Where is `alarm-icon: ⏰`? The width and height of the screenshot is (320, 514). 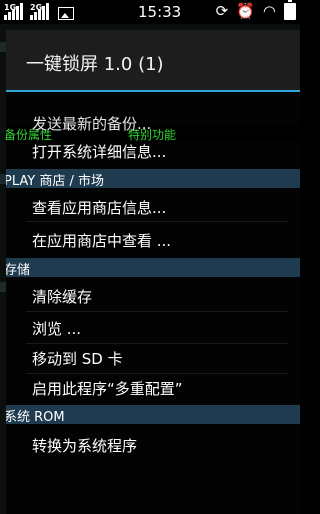
alarm-icon: ⏰ is located at coordinates (245, 11).